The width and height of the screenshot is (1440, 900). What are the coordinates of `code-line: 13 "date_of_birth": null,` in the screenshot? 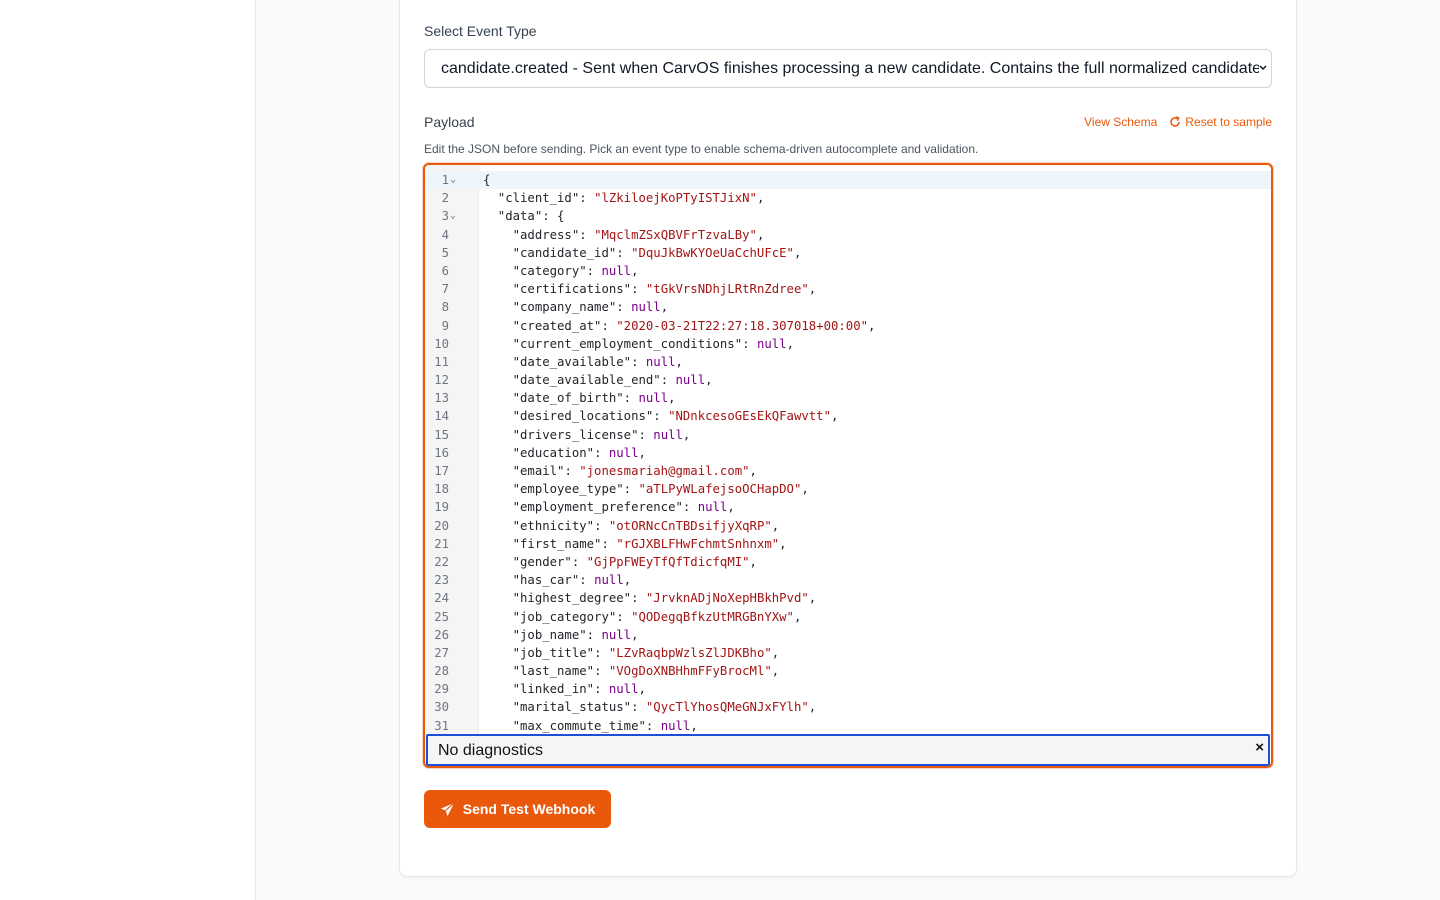 It's located at (848, 398).